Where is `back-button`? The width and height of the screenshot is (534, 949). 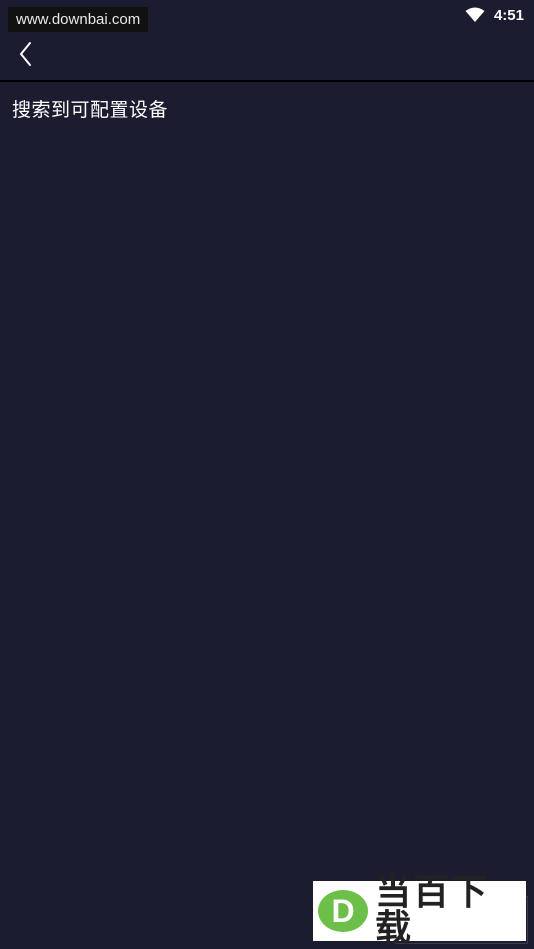
back-button is located at coordinates (26, 56).